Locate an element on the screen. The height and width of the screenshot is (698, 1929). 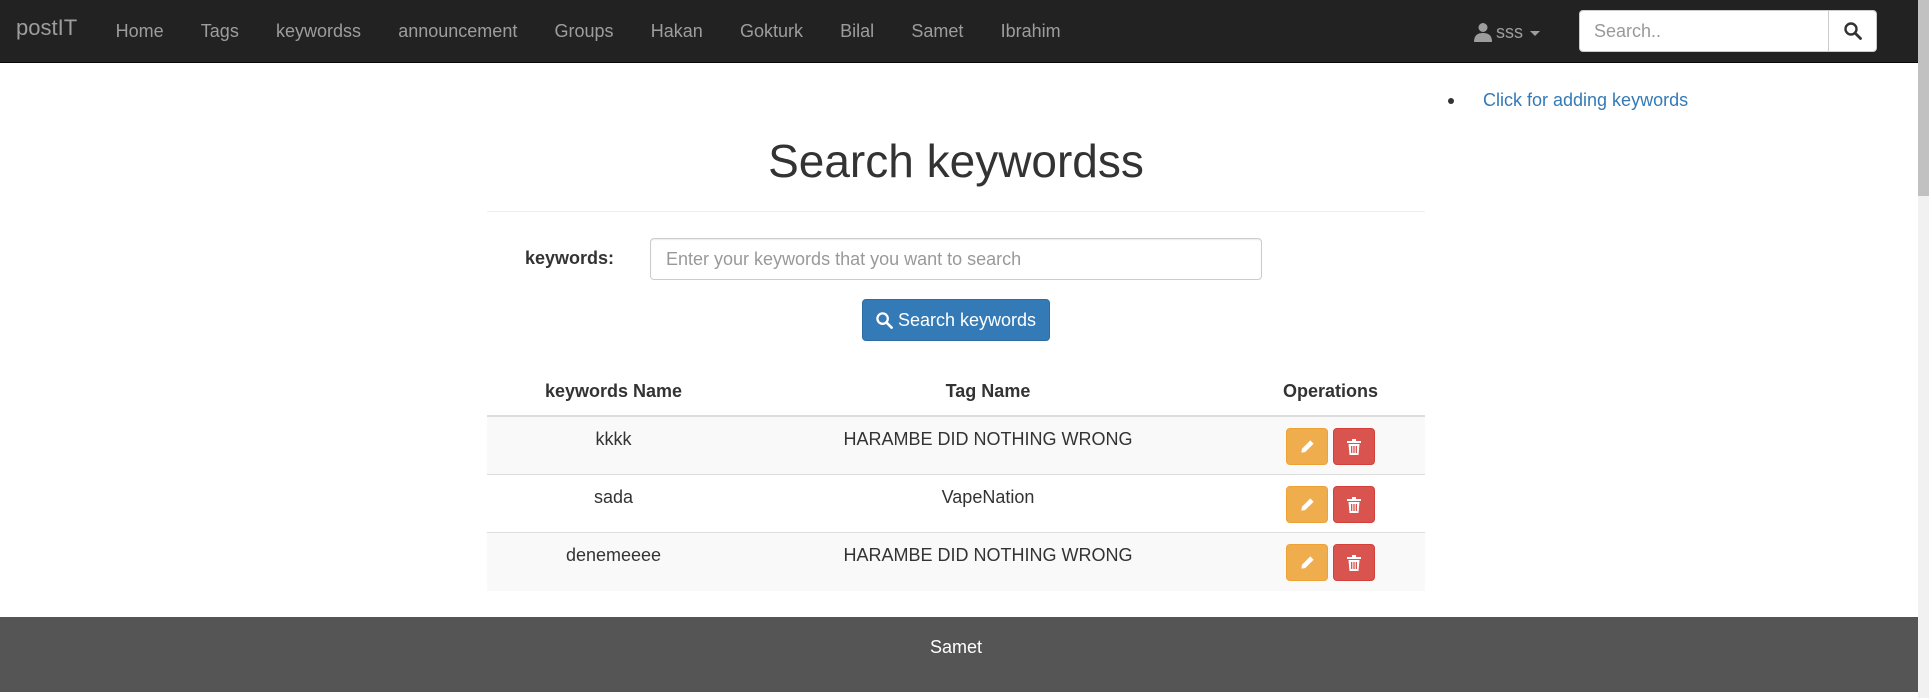
keywords-label: keywords: is located at coordinates (570, 258).